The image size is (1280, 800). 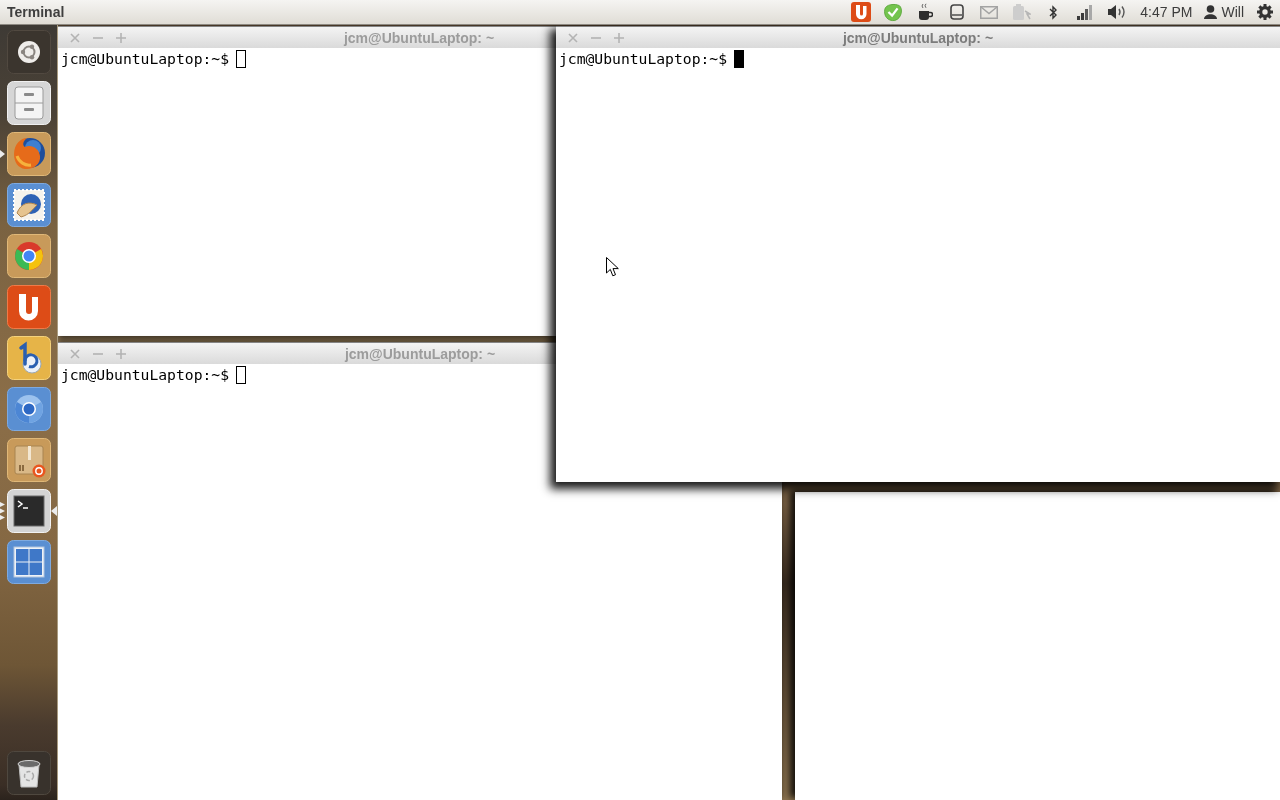 What do you see at coordinates (1053, 12) in the screenshot?
I see `bluetooth-icon` at bounding box center [1053, 12].